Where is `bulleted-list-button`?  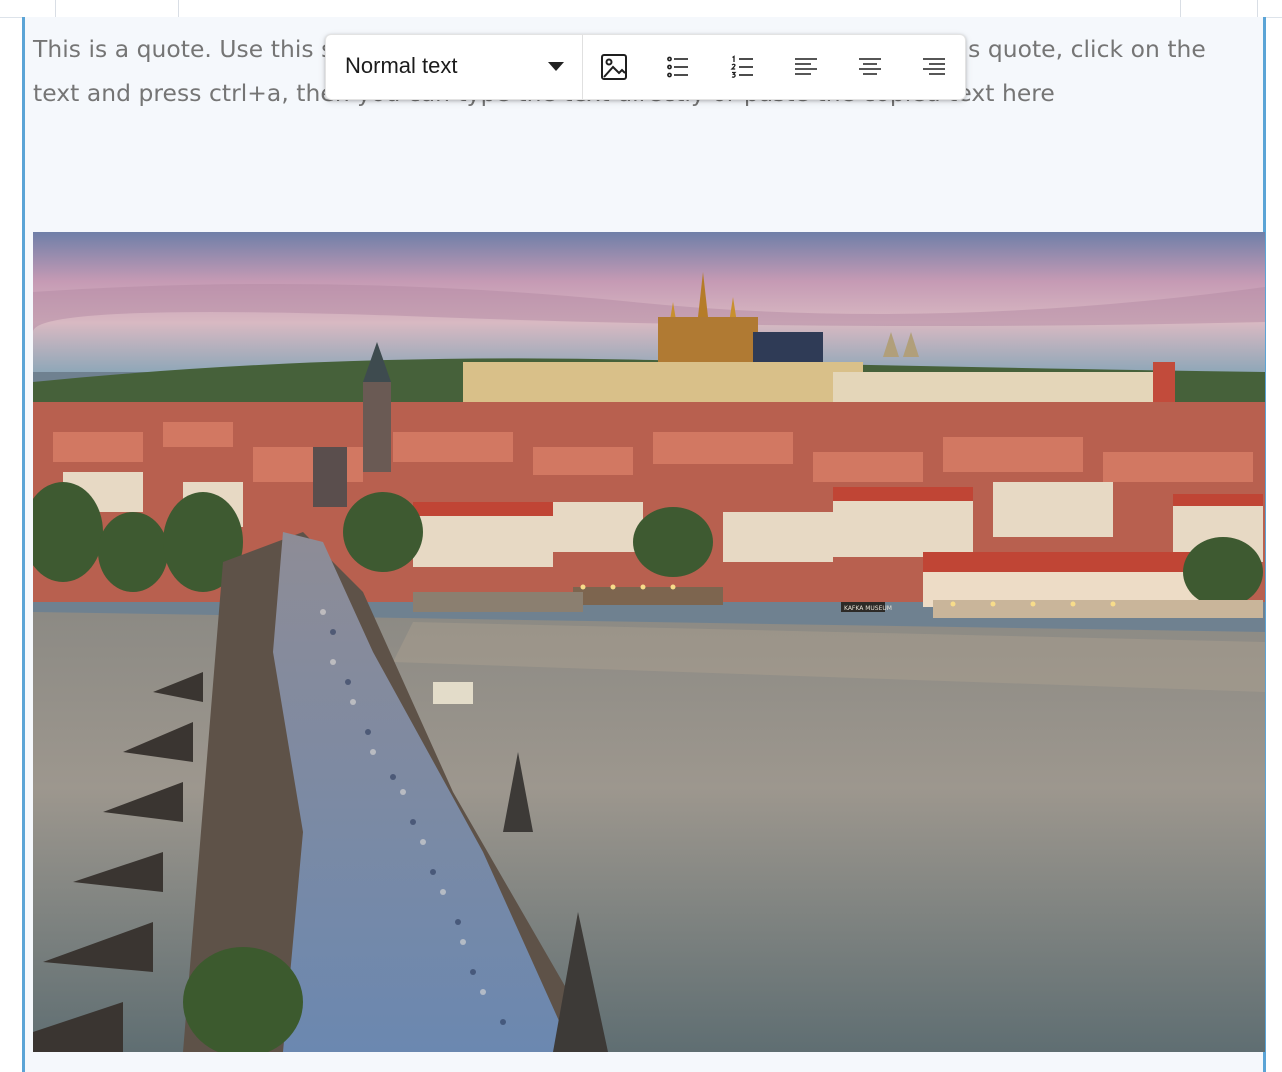 bulleted-list-button is located at coordinates (678, 67).